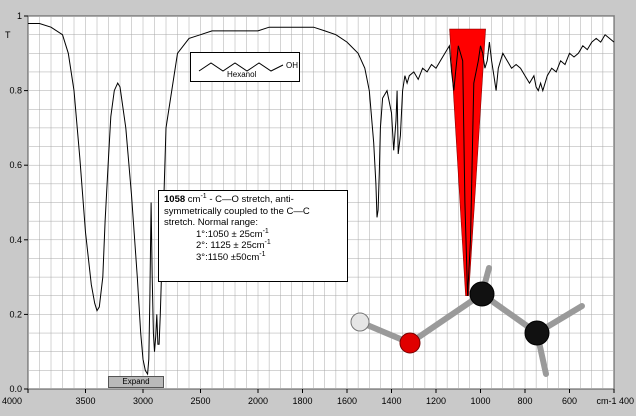 Image resolution: width=636 pixels, height=416 pixels. Describe the element at coordinates (410, 343) in the screenshot. I see `oxygen-atom` at that location.